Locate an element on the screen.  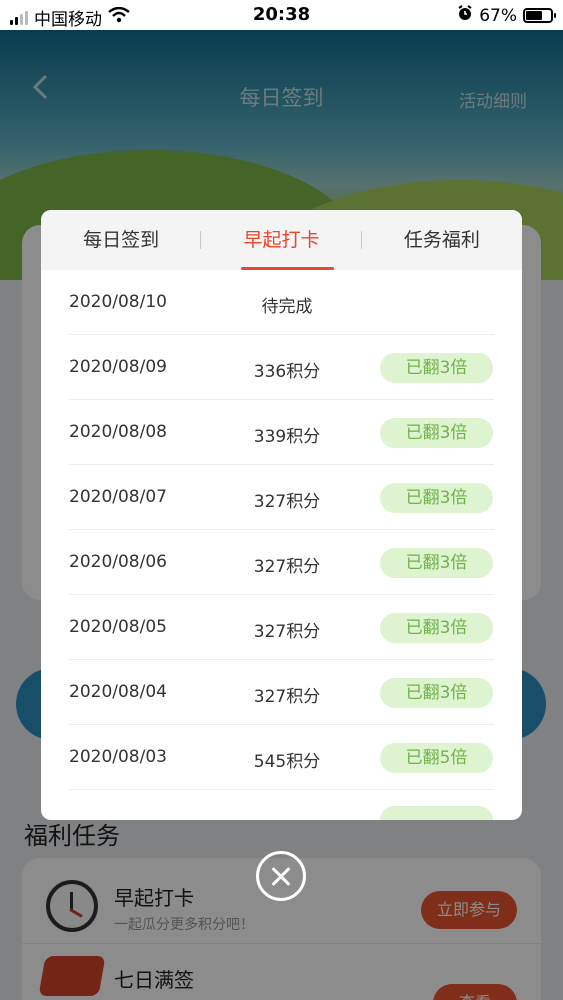
list-item: 2020/08/04 327积分 已翻3倍 is located at coordinates (281, 692).